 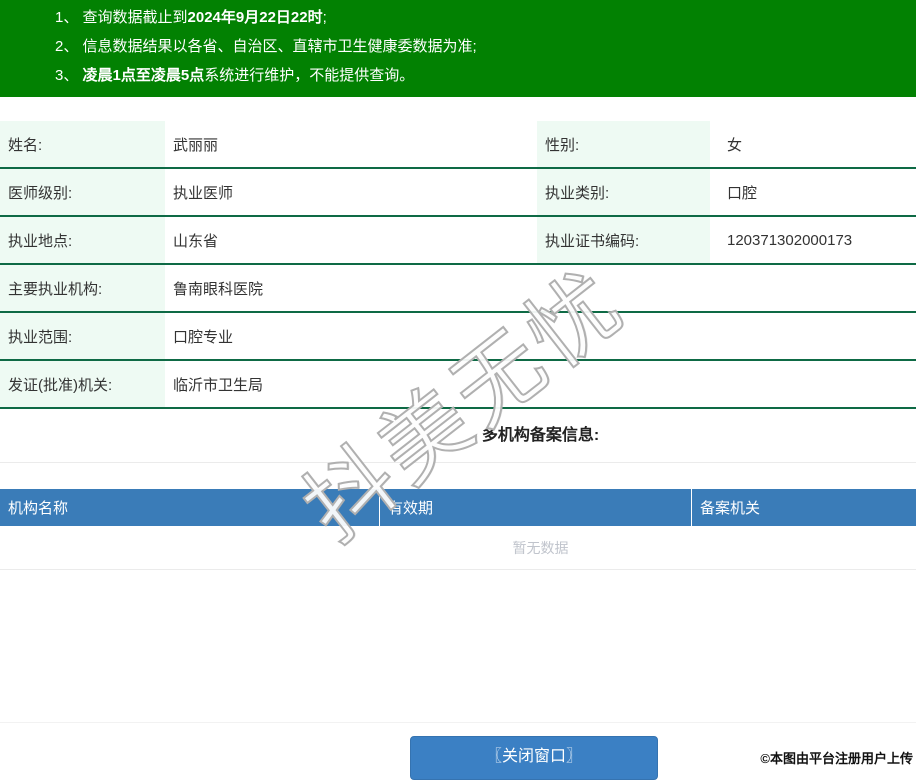 I want to click on table-row: 执业范围: 口腔专业, so click(x=458, y=337).